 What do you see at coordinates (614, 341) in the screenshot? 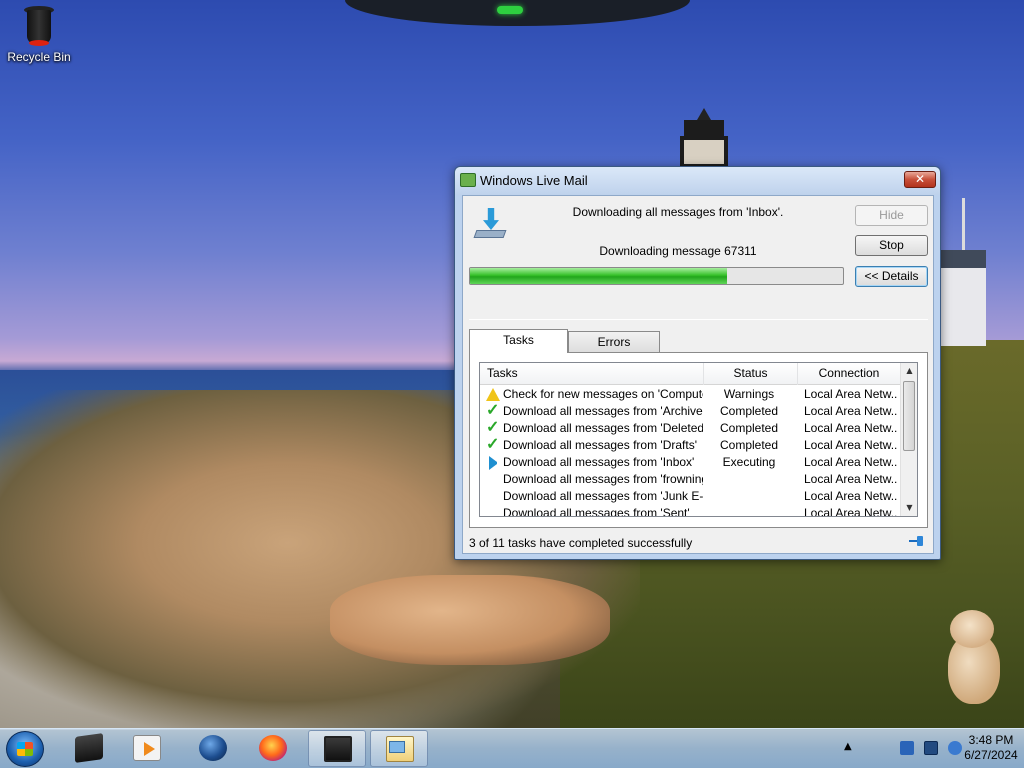
I see `tab-errors: Errors` at bounding box center [614, 341].